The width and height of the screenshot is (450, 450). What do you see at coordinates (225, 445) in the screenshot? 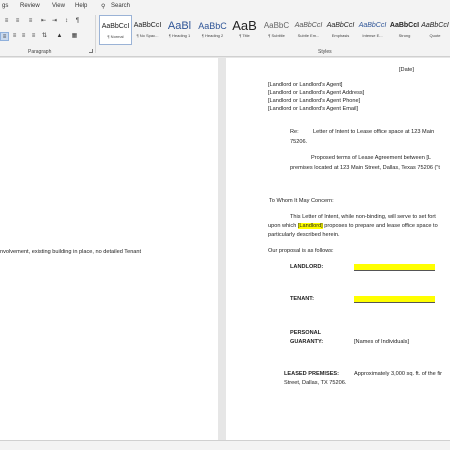
I see `status-bar` at bounding box center [225, 445].